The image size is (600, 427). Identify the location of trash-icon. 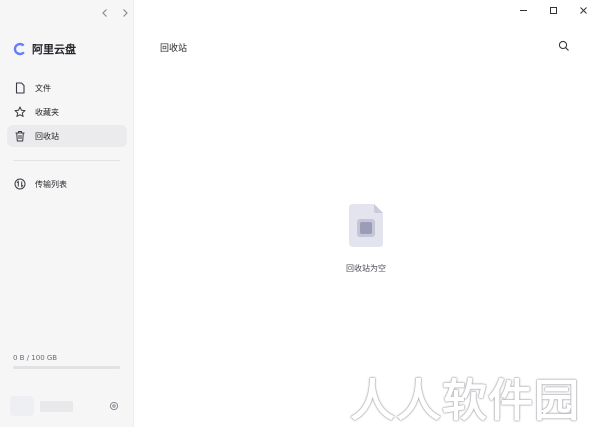
(19, 136).